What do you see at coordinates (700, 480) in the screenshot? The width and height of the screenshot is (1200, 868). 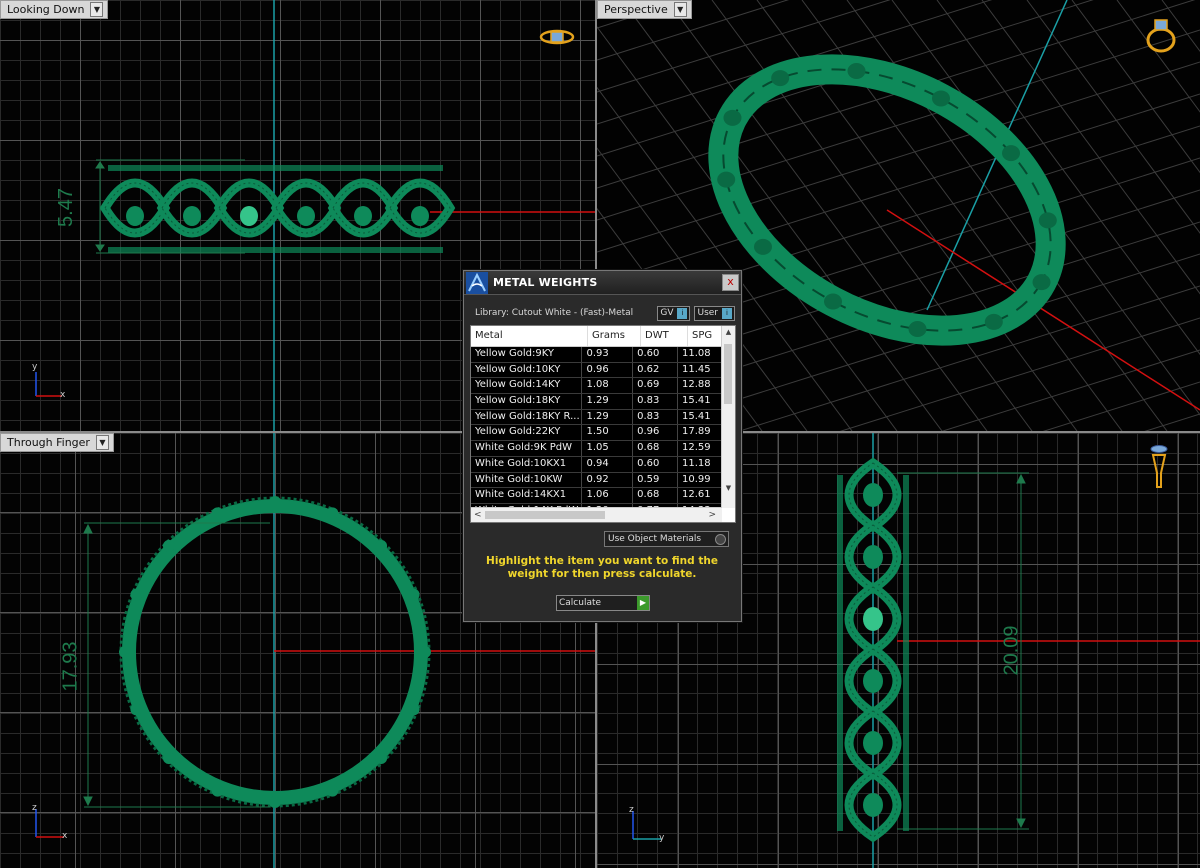 I see `cell-spg: 10.99` at bounding box center [700, 480].